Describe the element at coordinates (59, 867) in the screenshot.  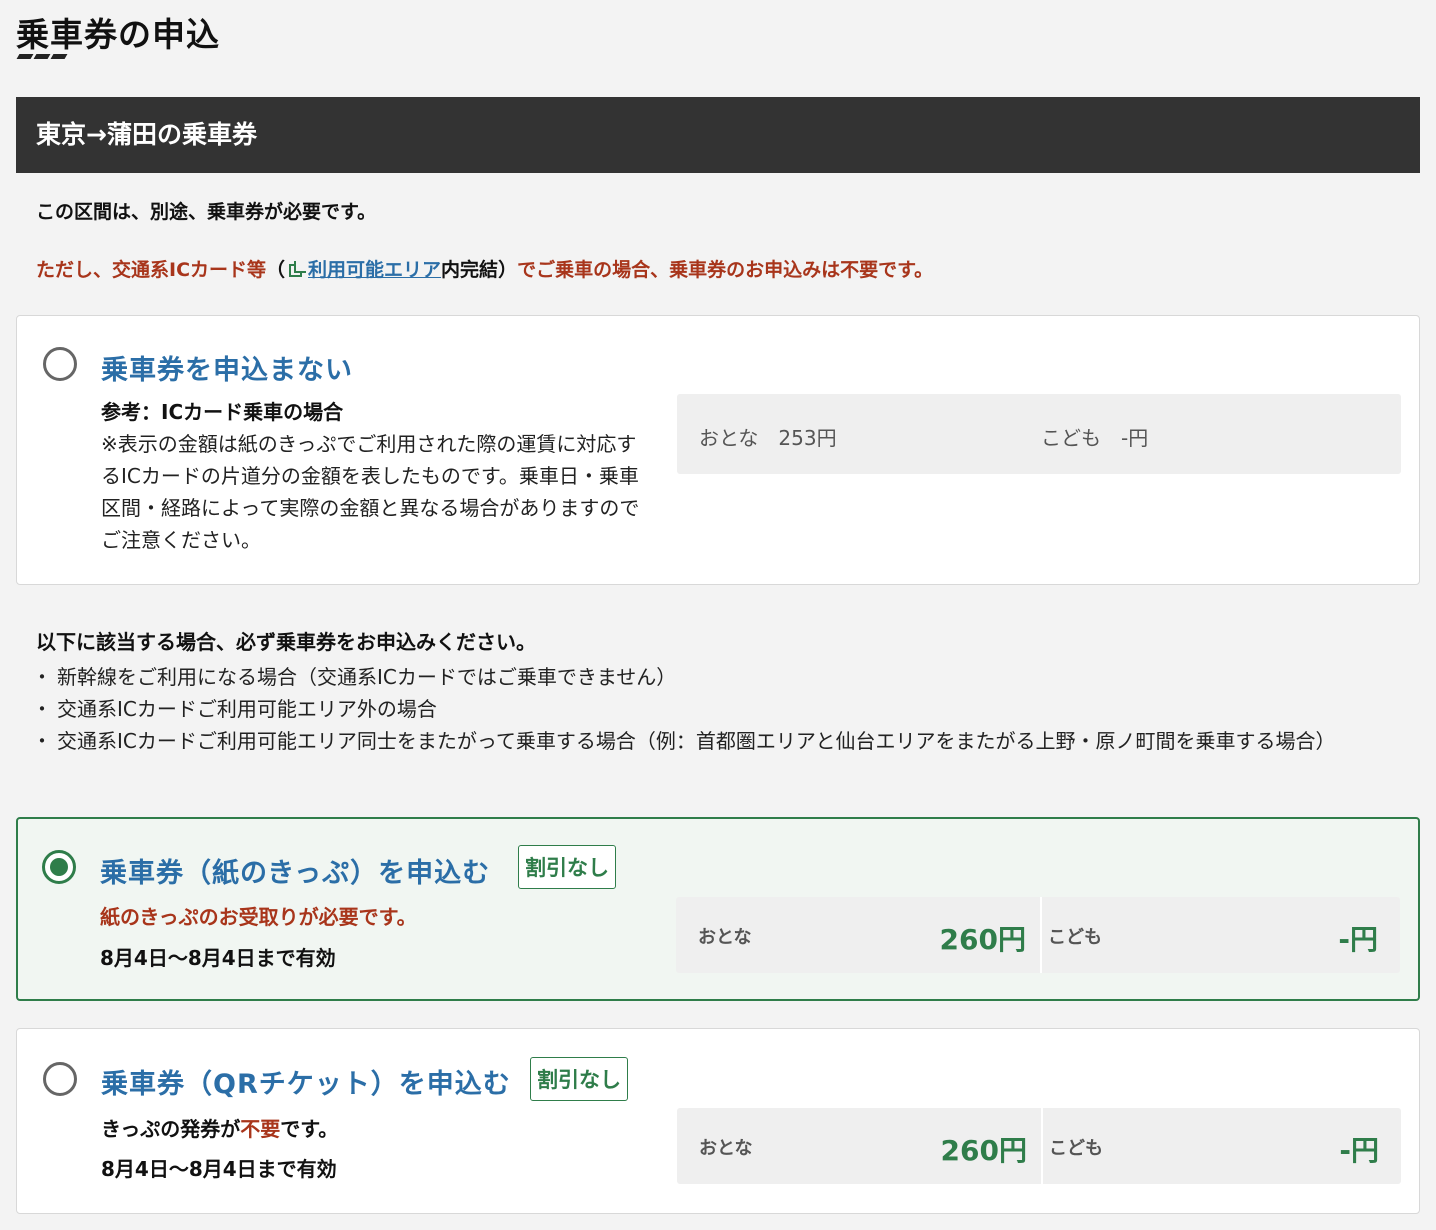
I see `option-paper-ticket-radio` at that location.